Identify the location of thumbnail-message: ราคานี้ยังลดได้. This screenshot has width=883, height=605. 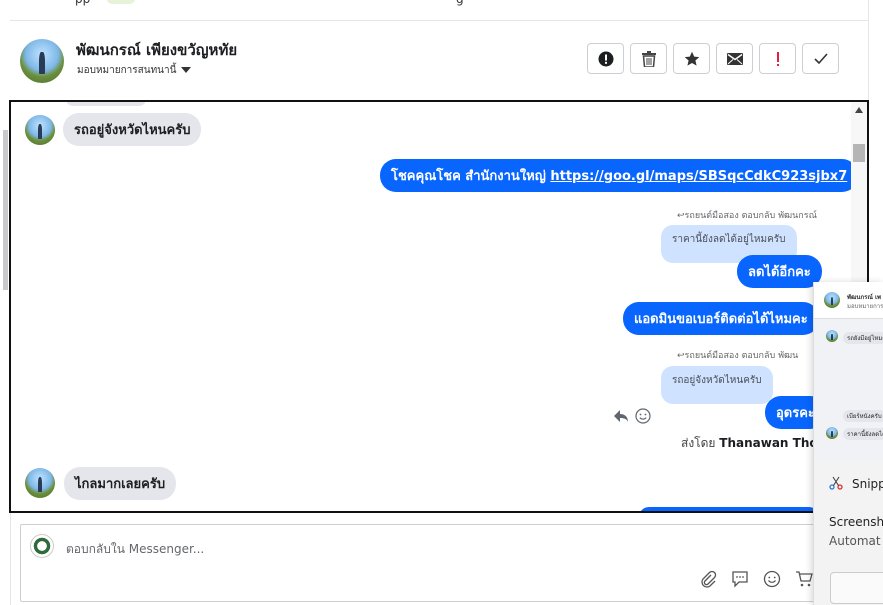
(863, 434).